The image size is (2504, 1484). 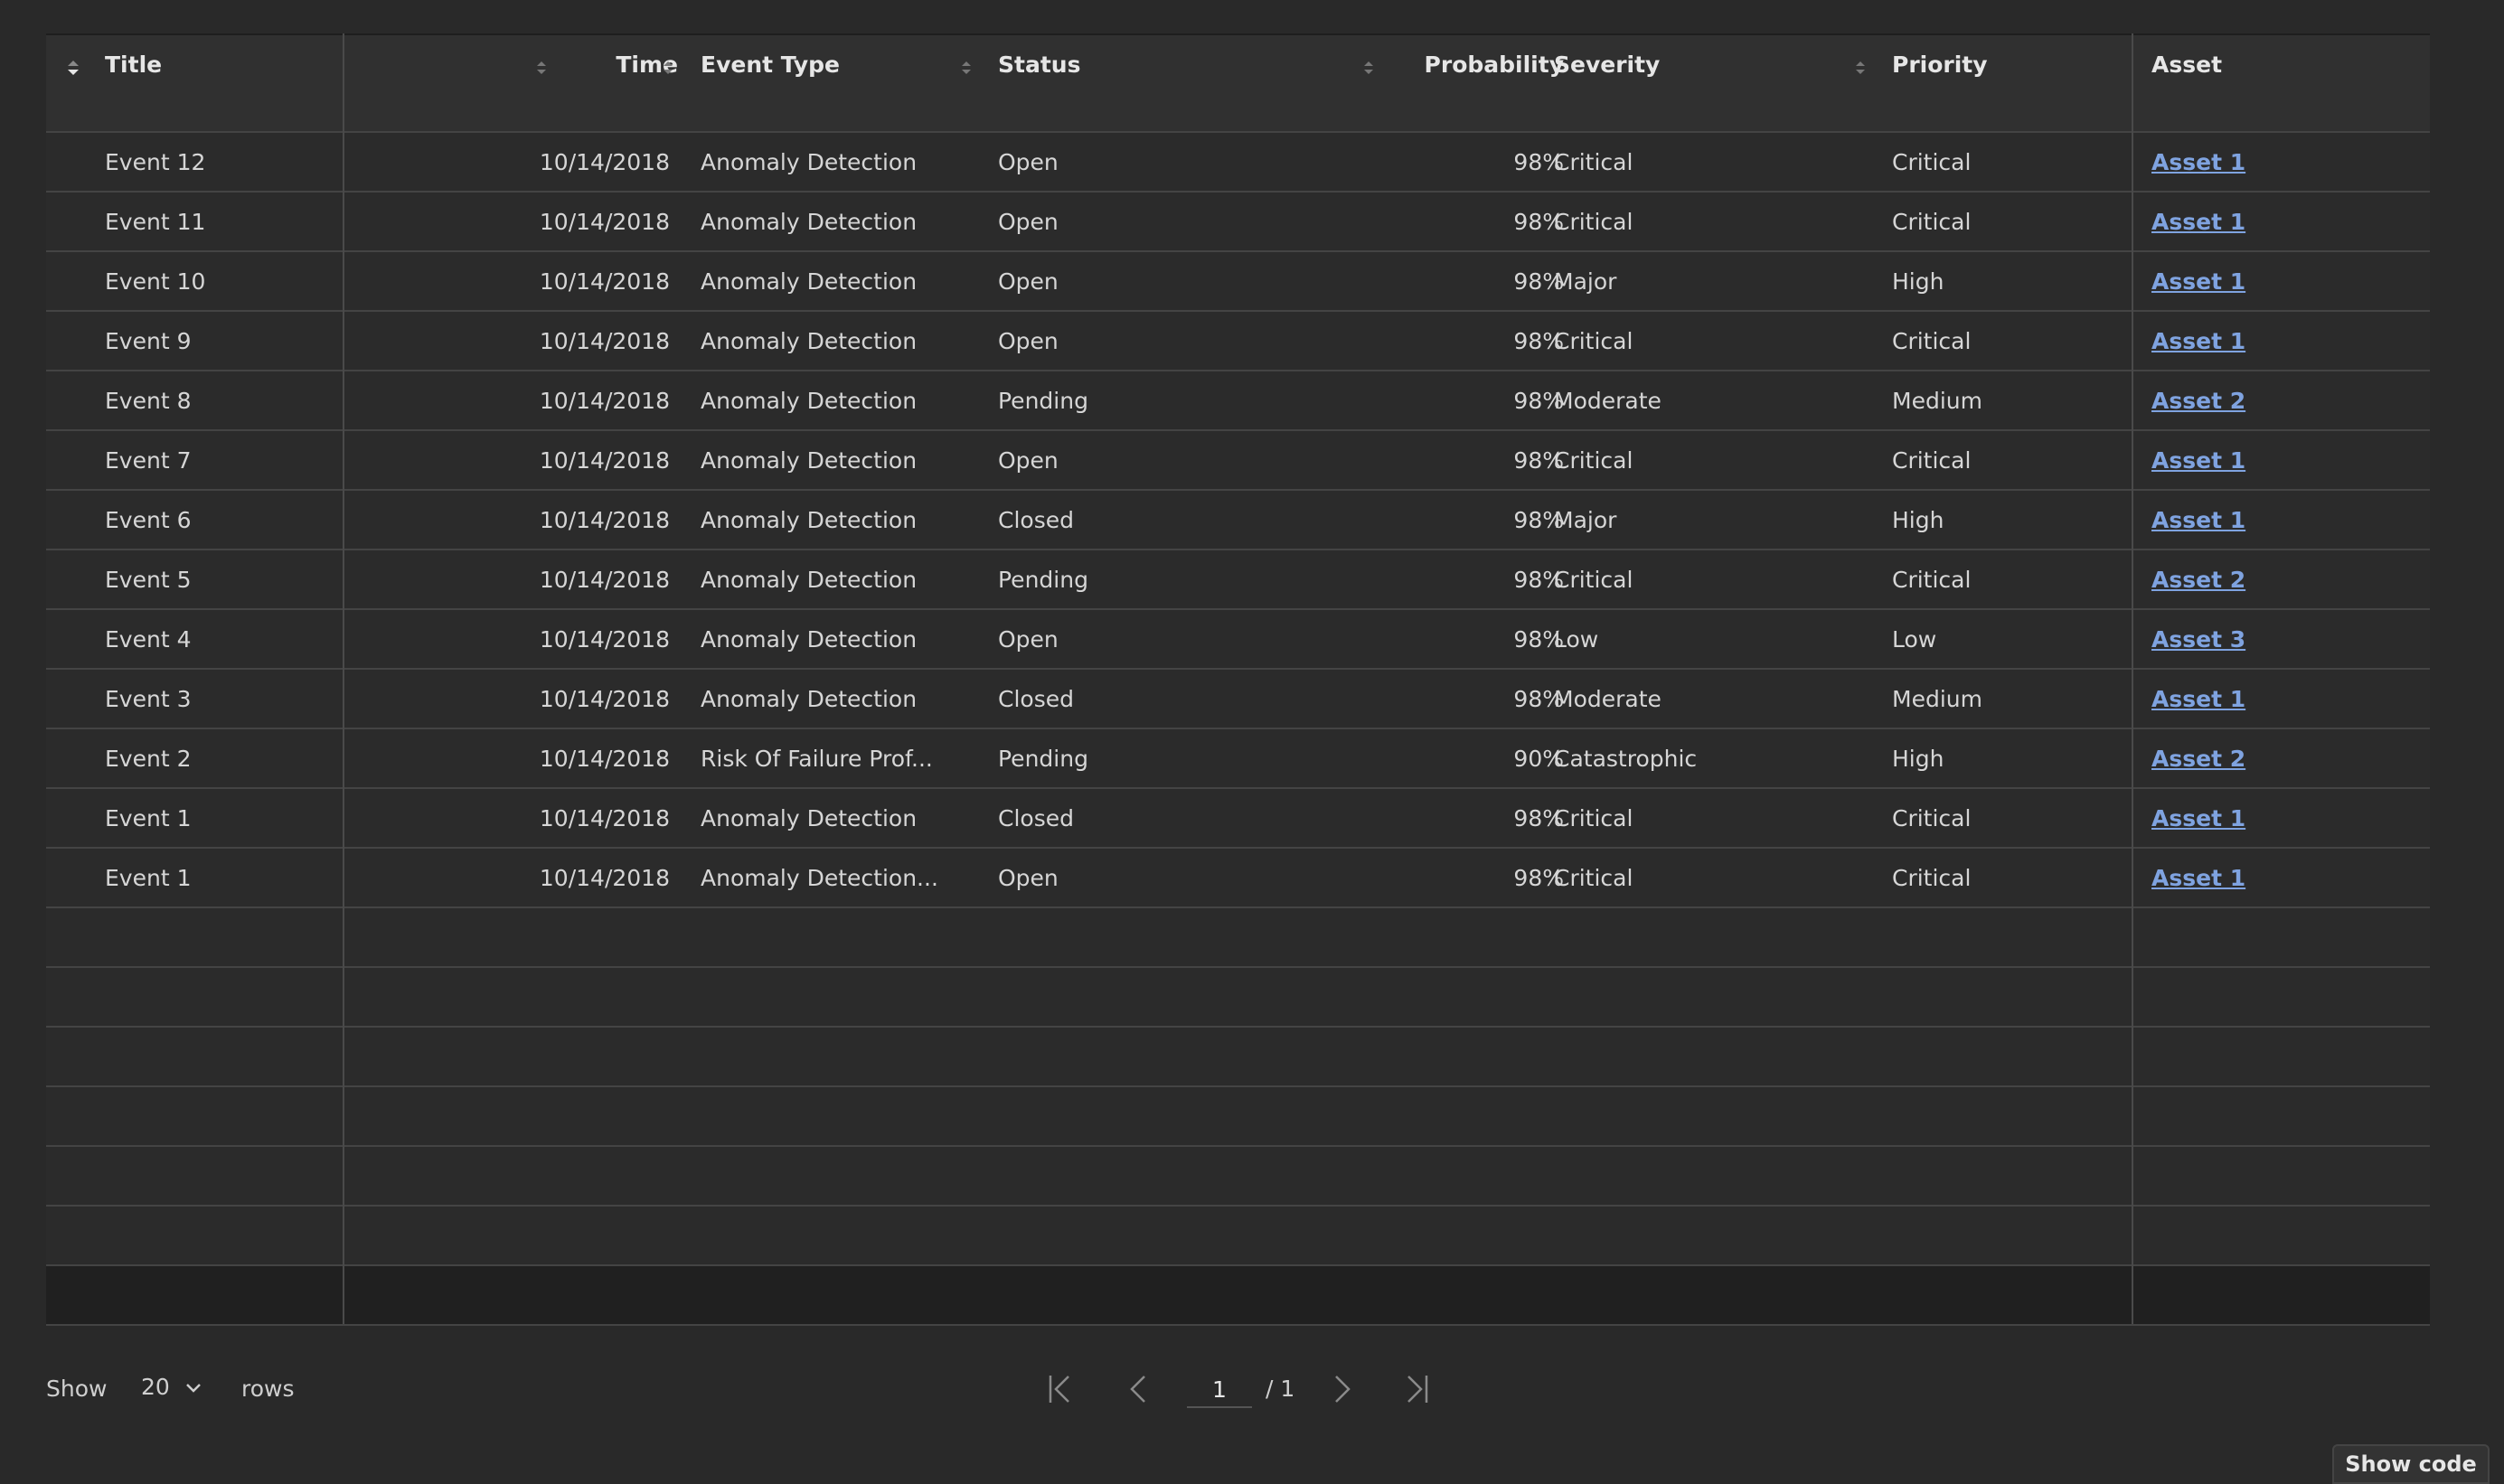 What do you see at coordinates (148, 699) in the screenshot?
I see `cell-title: Event 3` at bounding box center [148, 699].